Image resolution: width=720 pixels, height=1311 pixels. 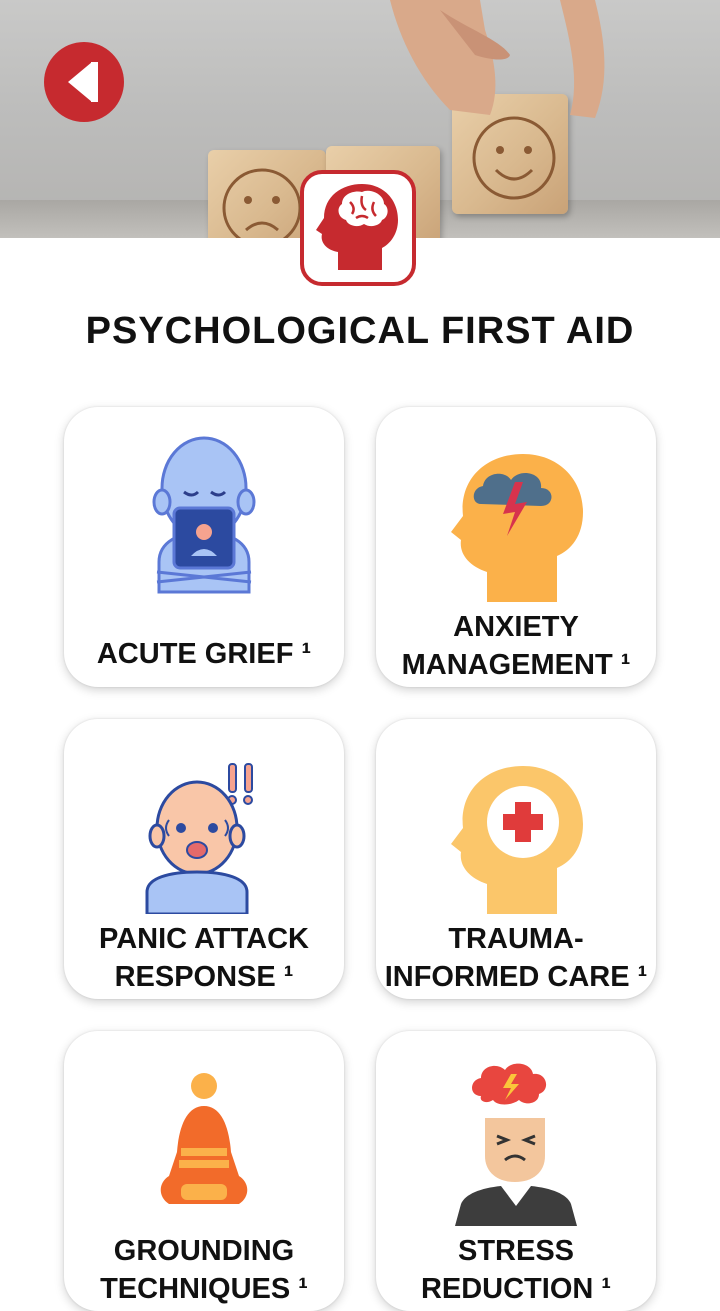 I want to click on card-label: ACUTE GRIEF ¹, so click(x=204, y=654).